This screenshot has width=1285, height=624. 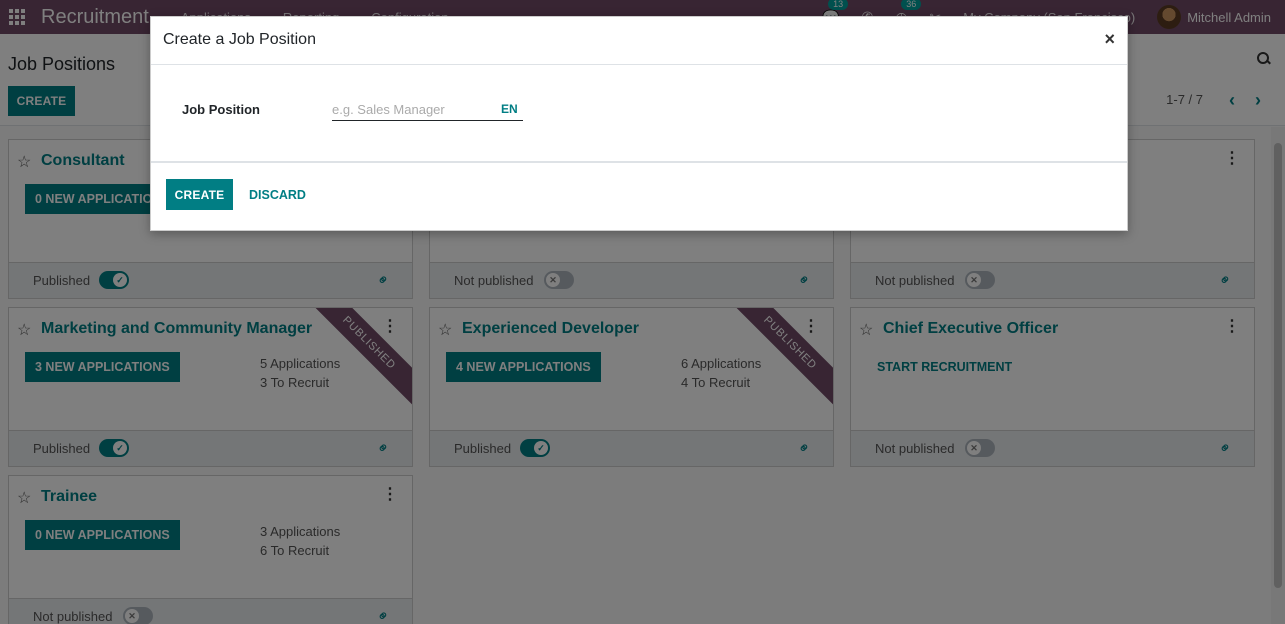 What do you see at coordinates (239, 39) in the screenshot?
I see `modal-title: Create a Job Position` at bounding box center [239, 39].